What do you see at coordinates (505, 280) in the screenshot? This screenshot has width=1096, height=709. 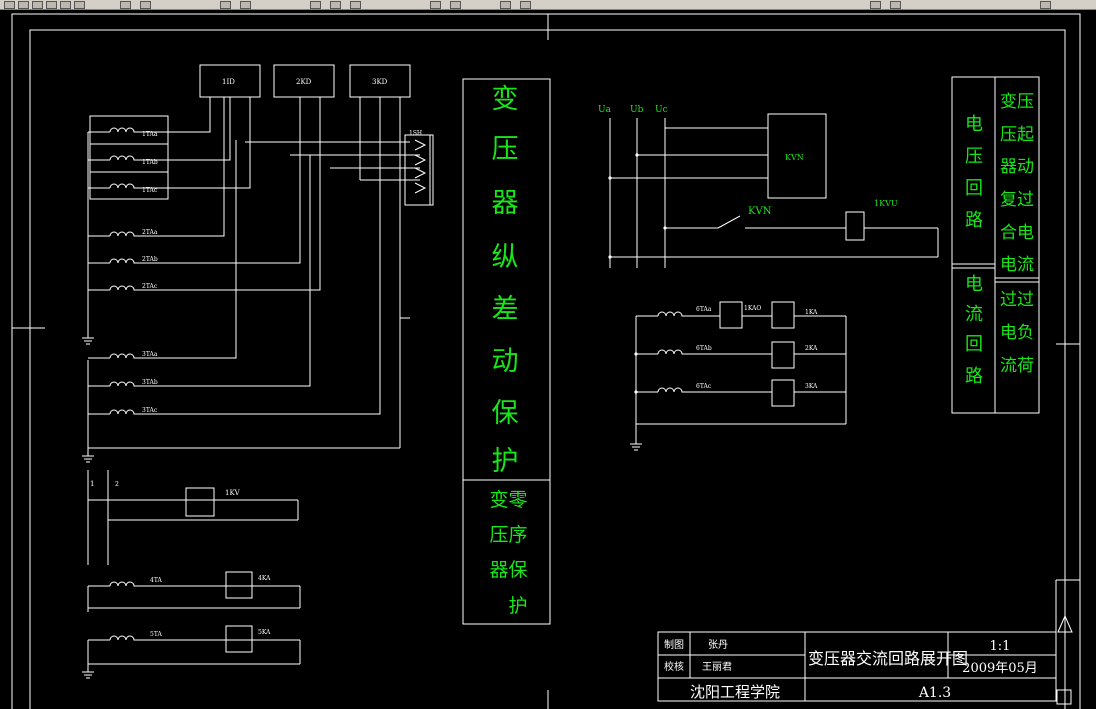 I see `differential-protection-title: 变 压 器 纵 差 动 保 护` at bounding box center [505, 280].